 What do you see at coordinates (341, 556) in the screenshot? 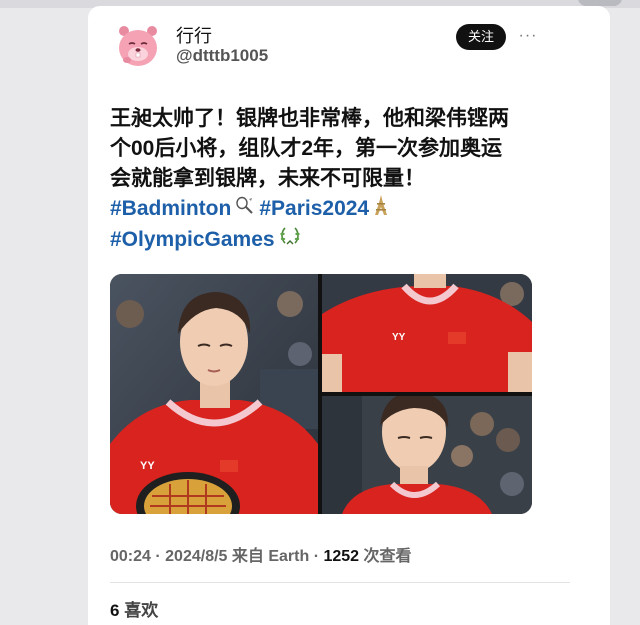
I see `view-count: 1252` at bounding box center [341, 556].